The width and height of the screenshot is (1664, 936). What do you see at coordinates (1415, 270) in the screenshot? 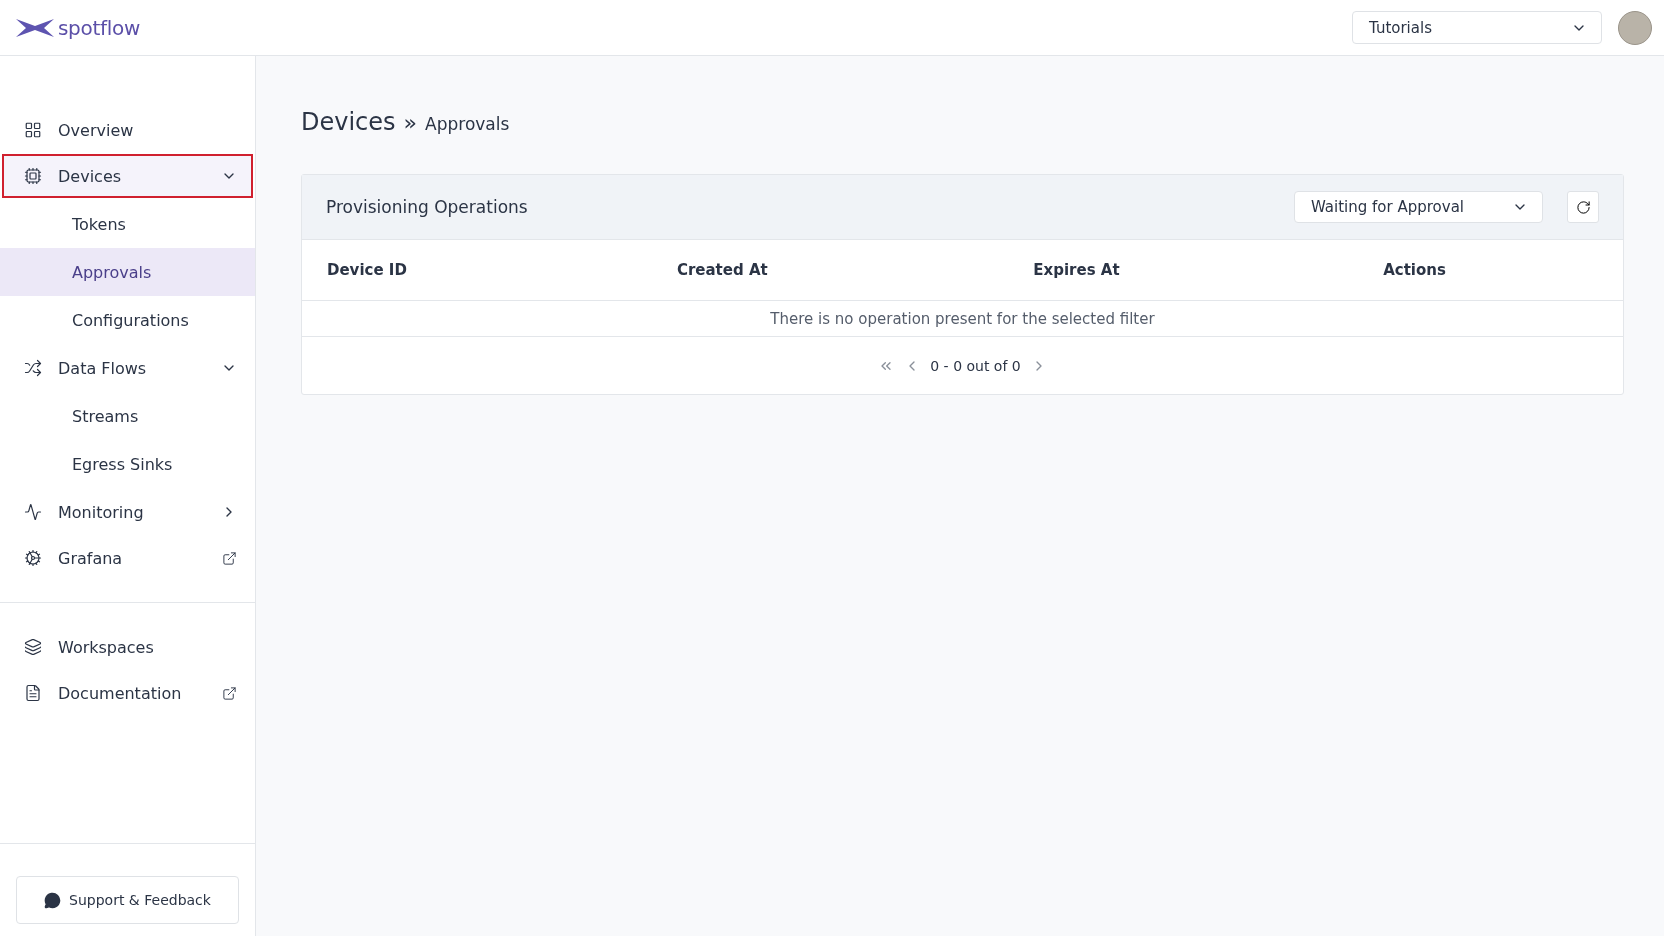
I see `column-header: Actions` at bounding box center [1415, 270].